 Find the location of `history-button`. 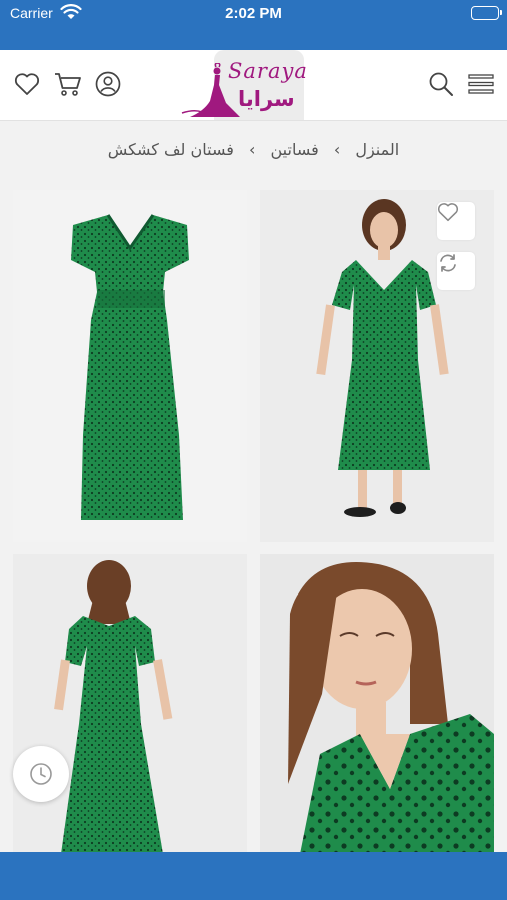

history-button is located at coordinates (41, 774).